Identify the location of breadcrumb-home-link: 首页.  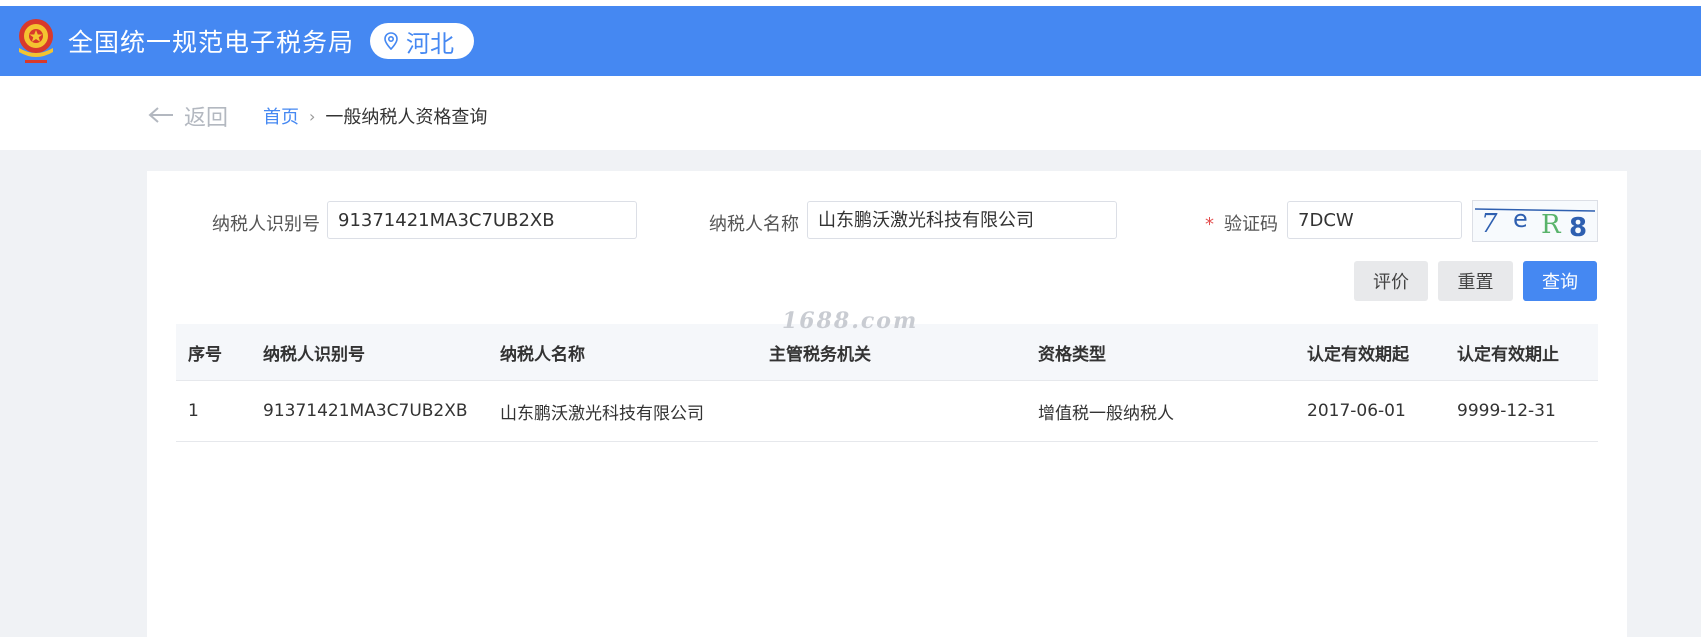
(281, 116).